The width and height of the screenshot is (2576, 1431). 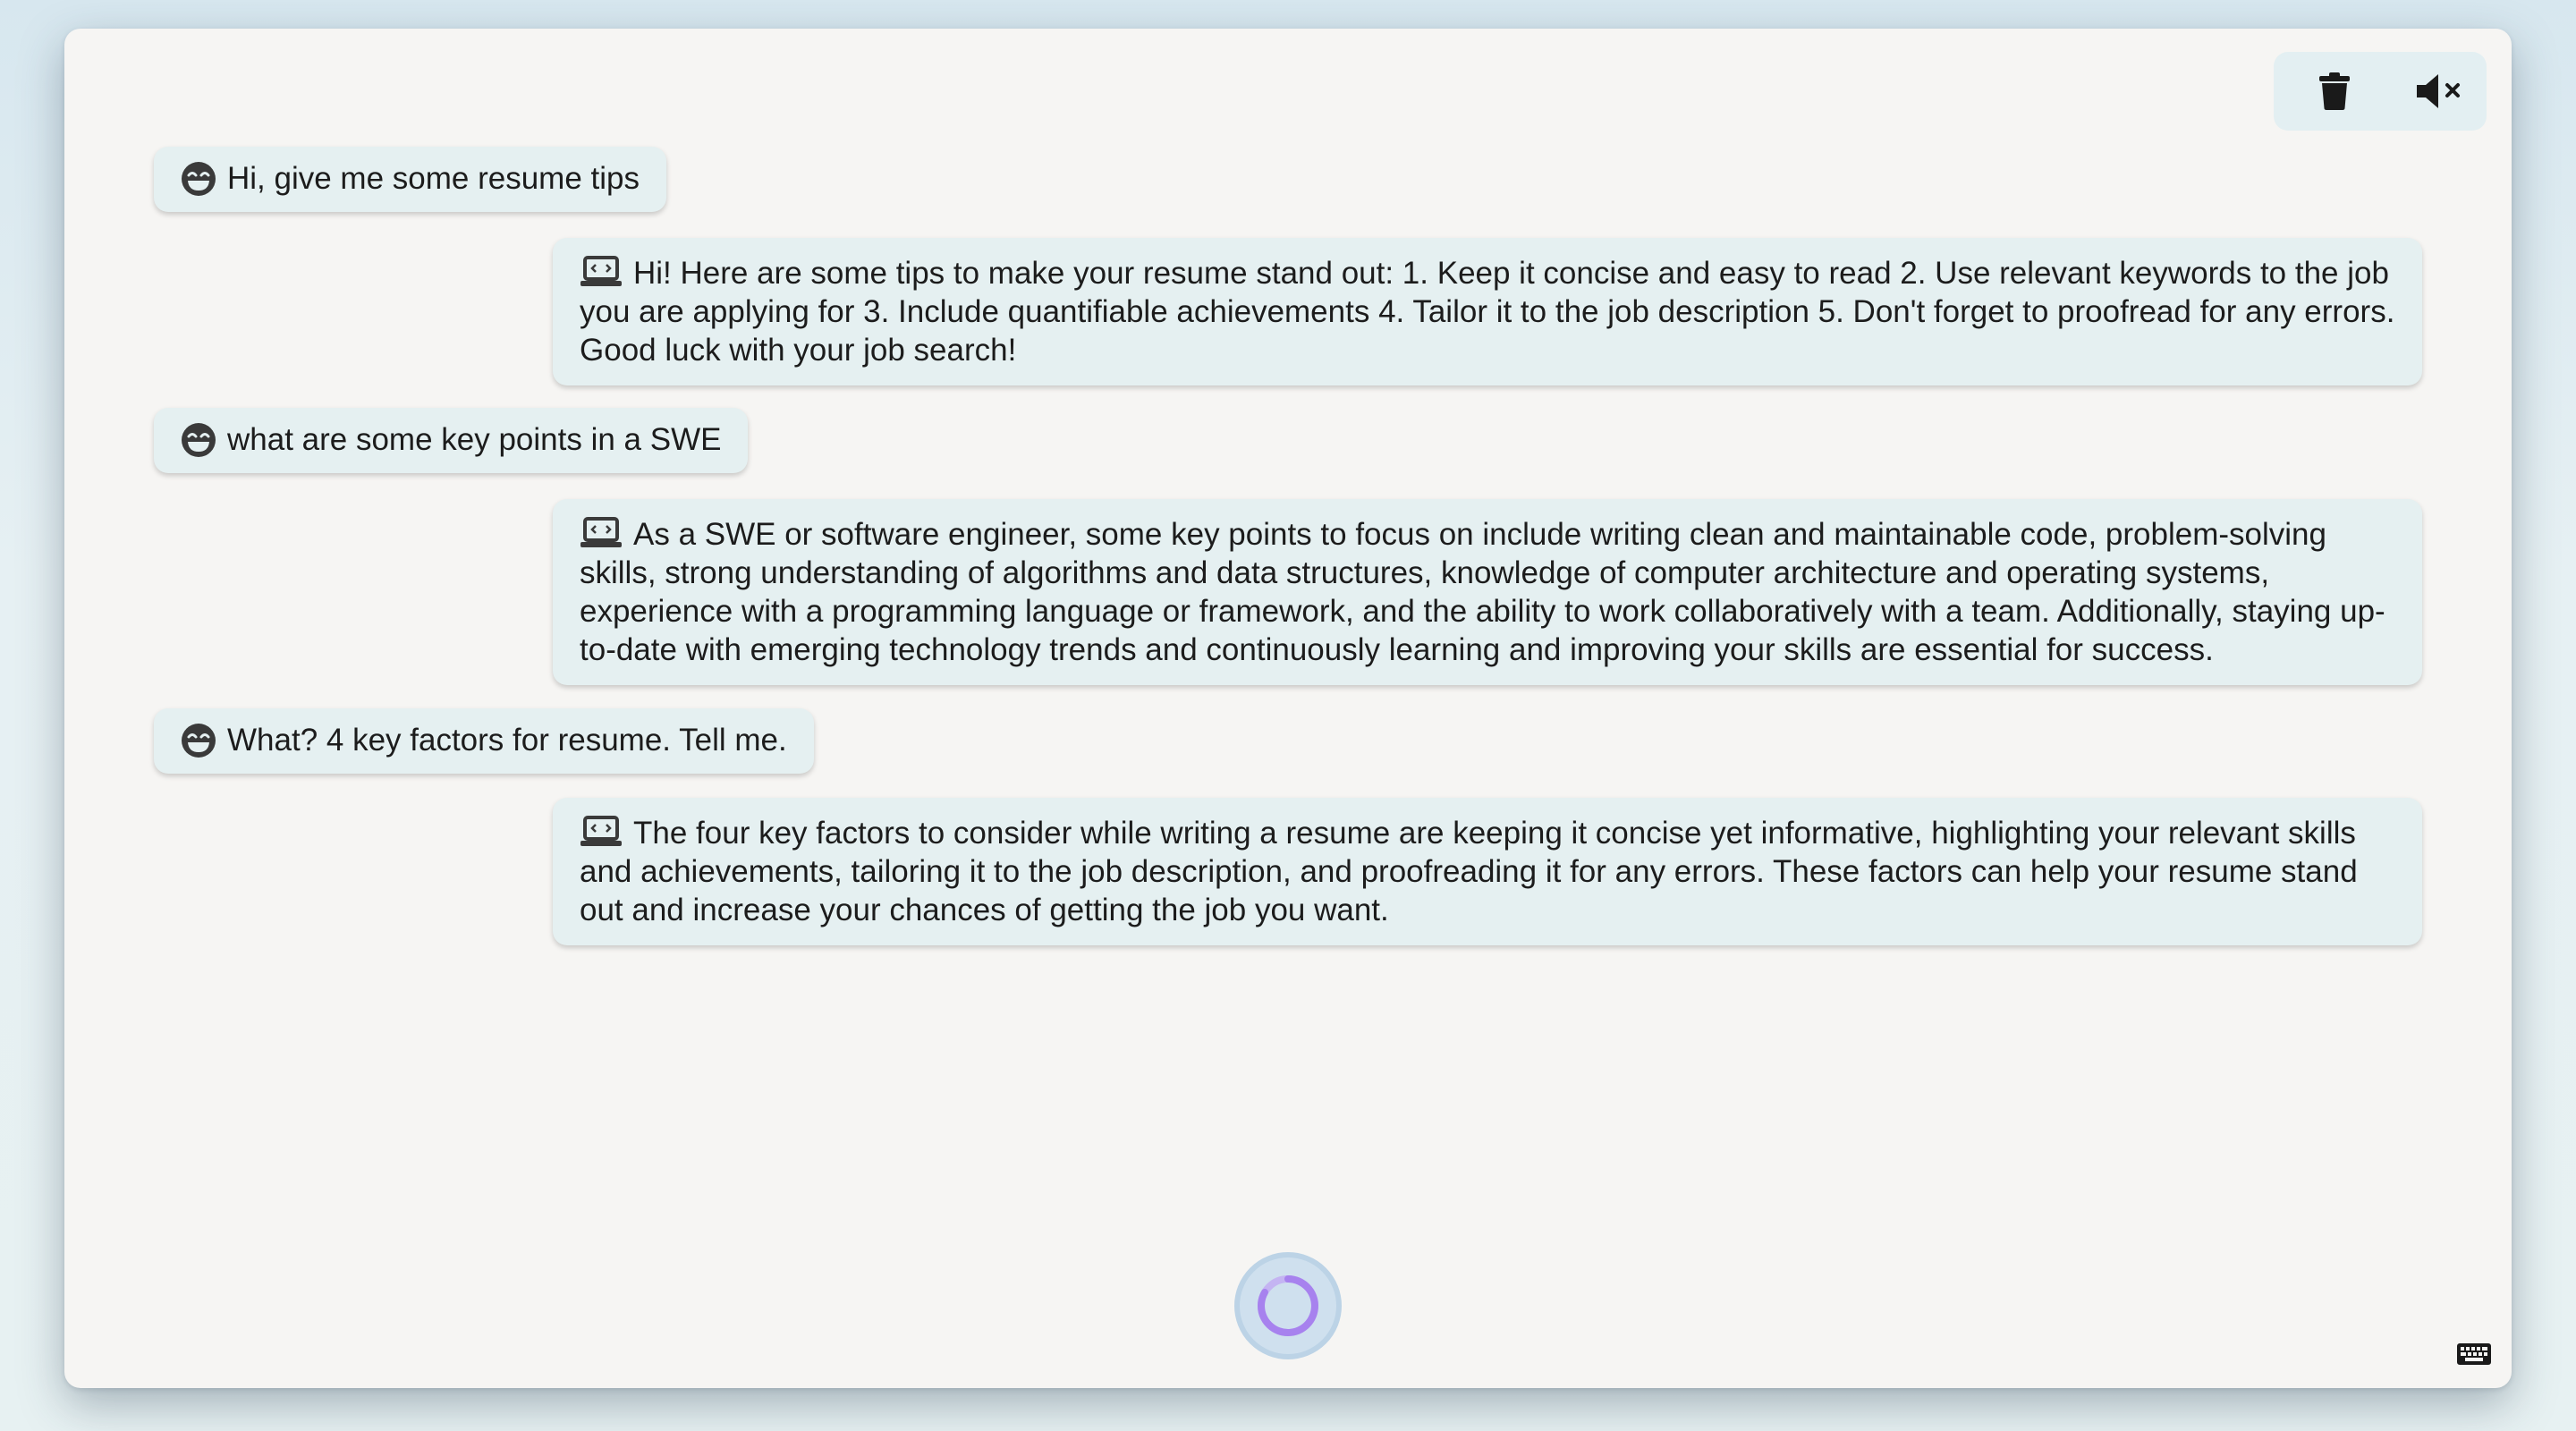 I want to click on voice-record-button, so click(x=1288, y=1306).